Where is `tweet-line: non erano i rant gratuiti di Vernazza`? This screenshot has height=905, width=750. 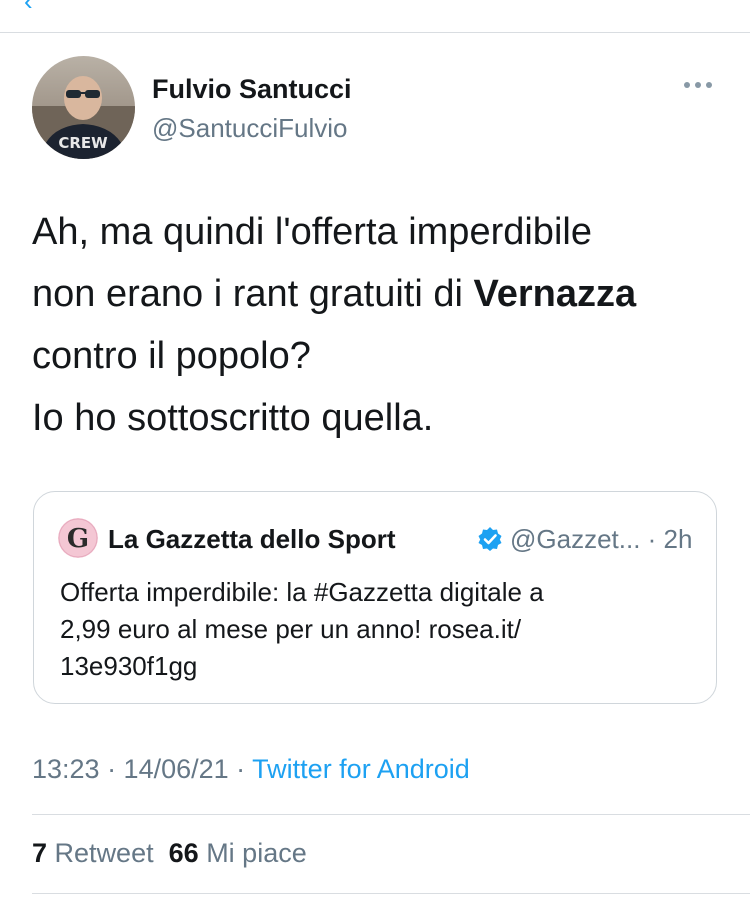 tweet-line: non erano i rant gratuiti di Vernazza is located at coordinates (377, 294).